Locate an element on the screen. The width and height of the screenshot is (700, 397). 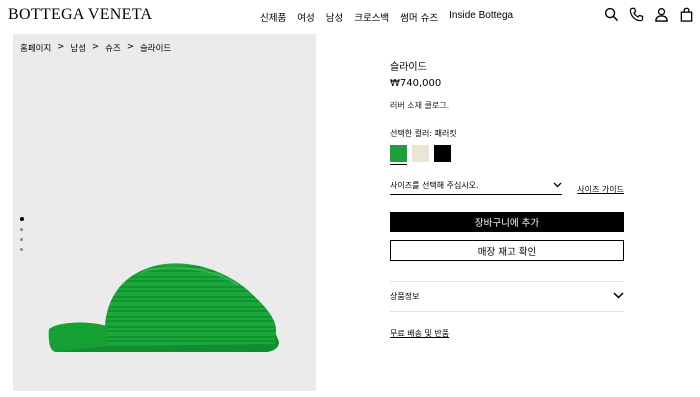
nav-item-inside-bottega: Inside Bottega is located at coordinates (481, 17).